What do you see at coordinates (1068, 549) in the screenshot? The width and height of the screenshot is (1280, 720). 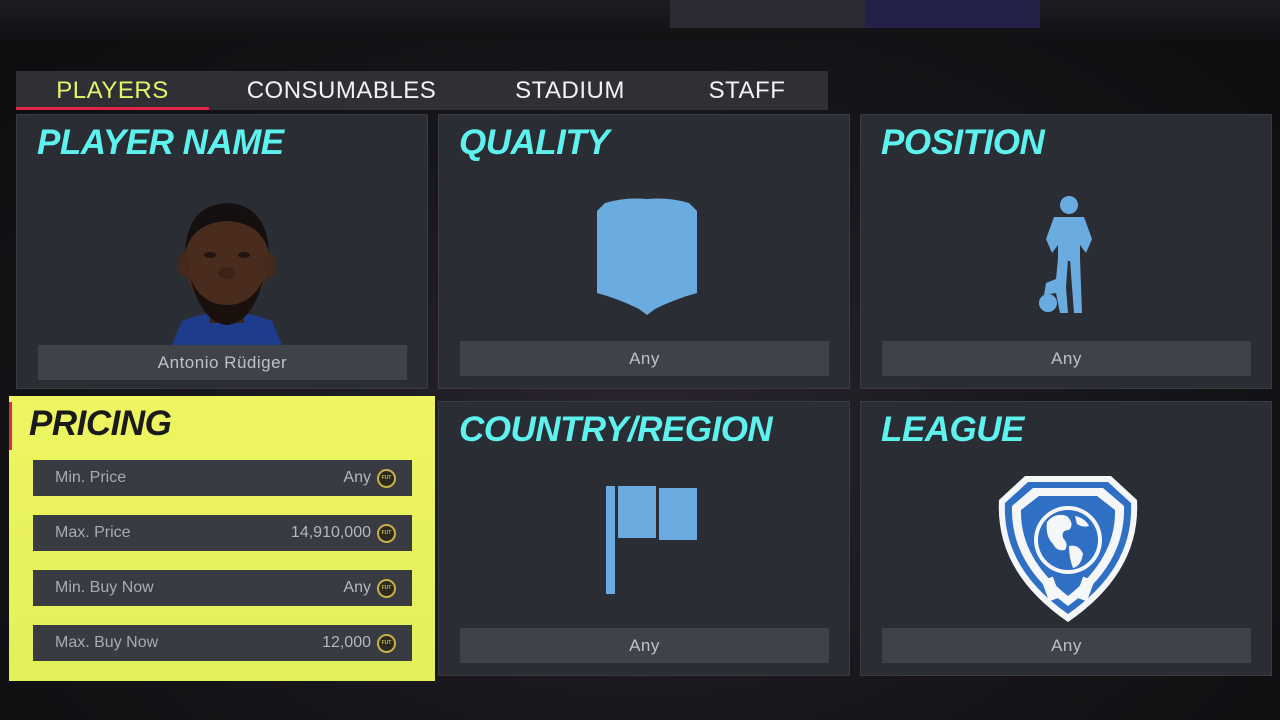 I see `league-globe-crest-icon` at bounding box center [1068, 549].